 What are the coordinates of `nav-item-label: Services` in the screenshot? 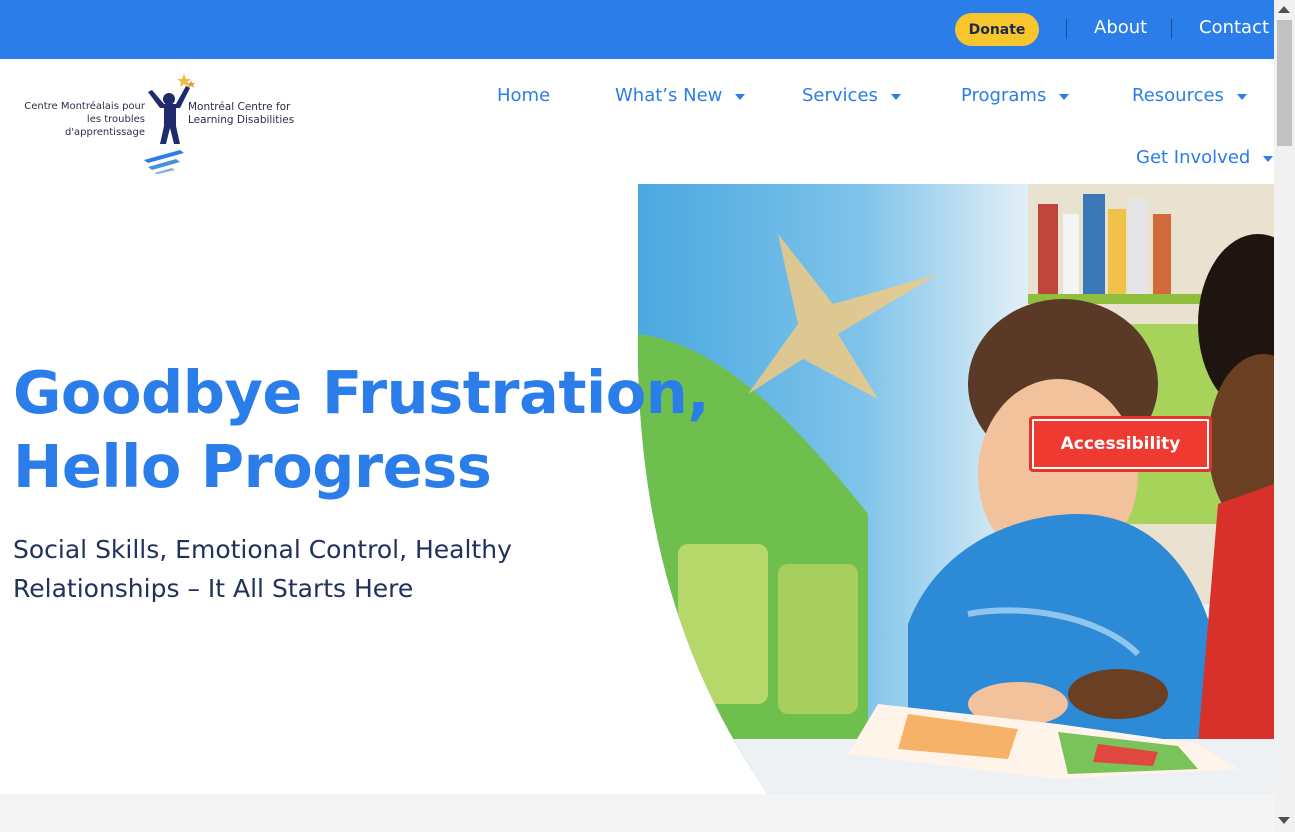 It's located at (840, 95).